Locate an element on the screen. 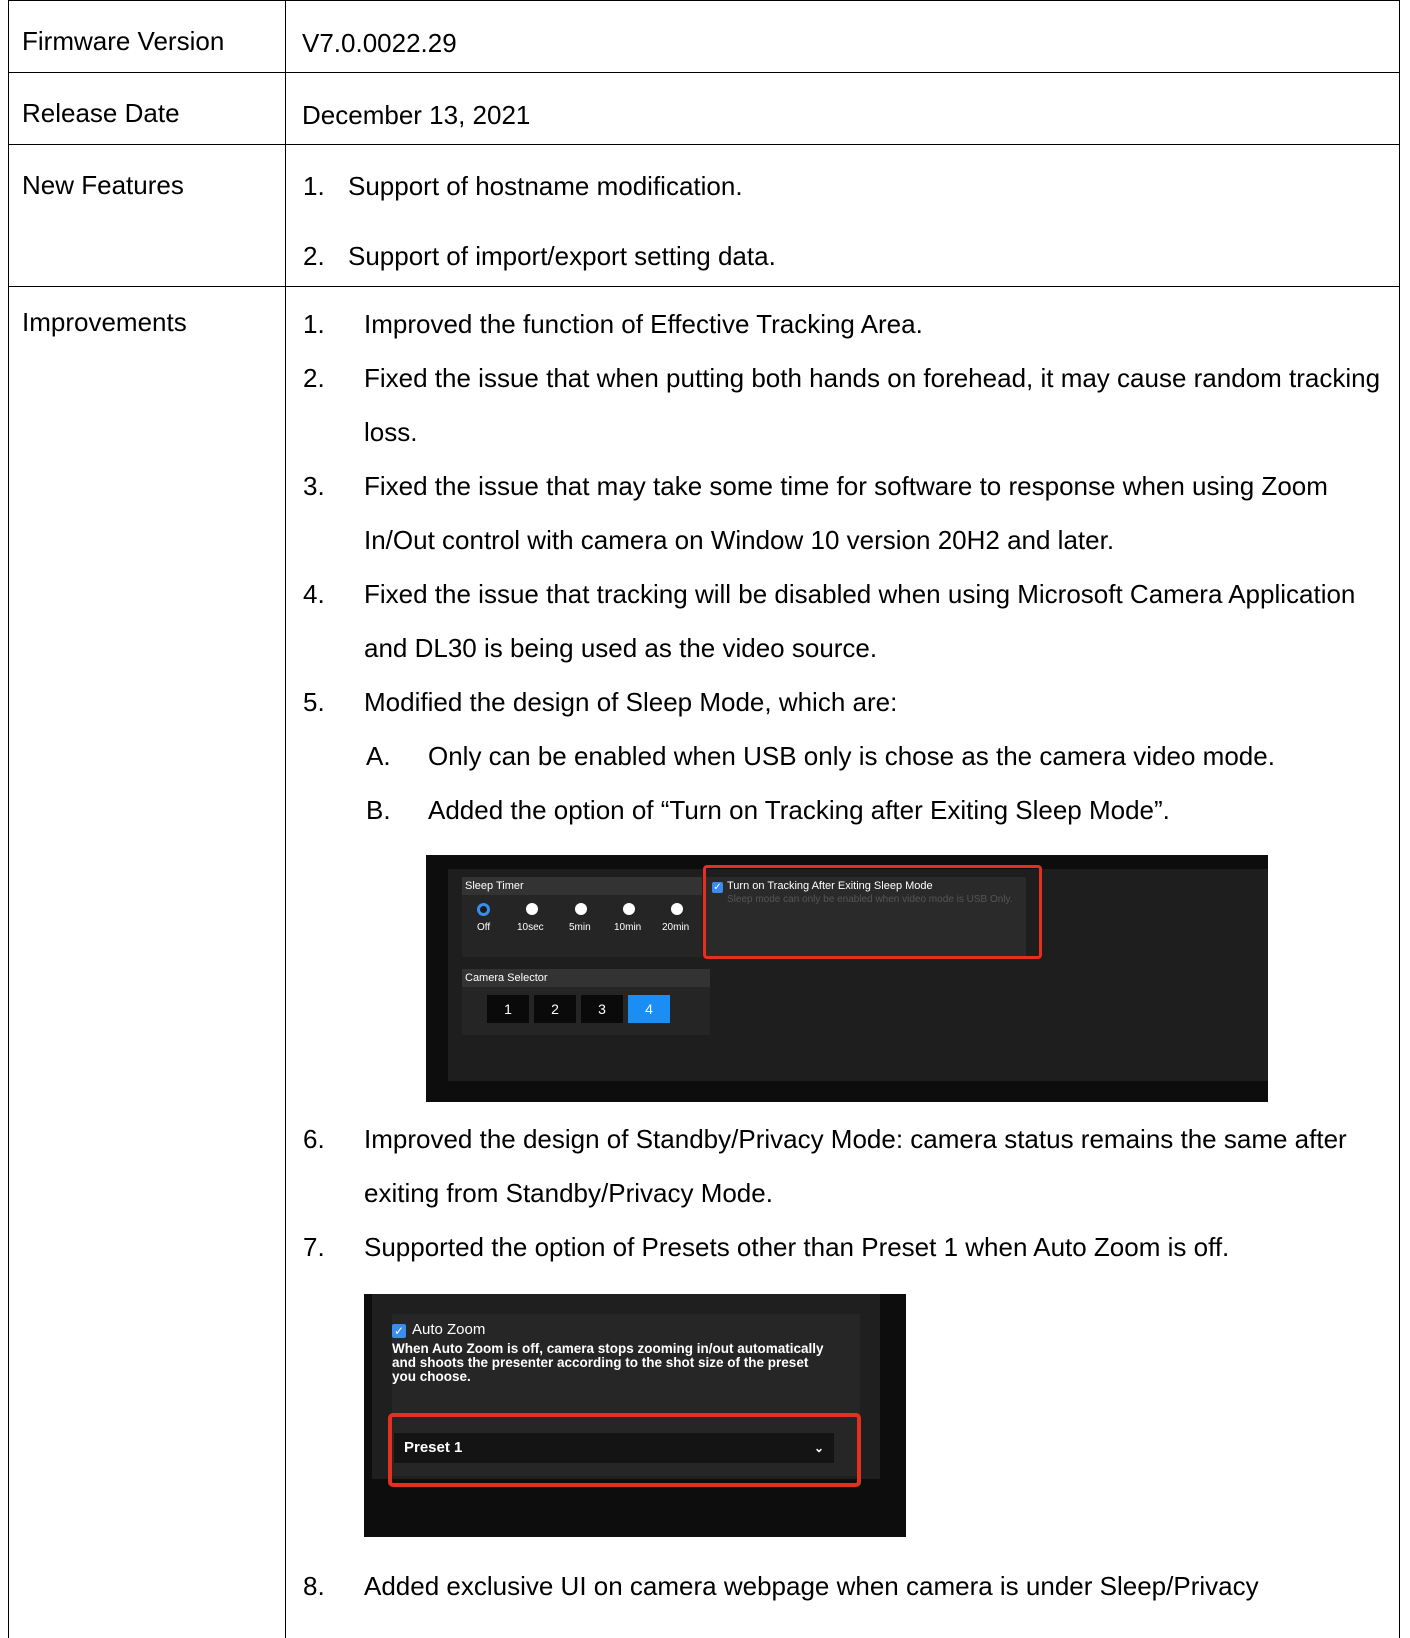 The image size is (1410, 1638). auto-zoom-label: Auto Zoom is located at coordinates (449, 1329).